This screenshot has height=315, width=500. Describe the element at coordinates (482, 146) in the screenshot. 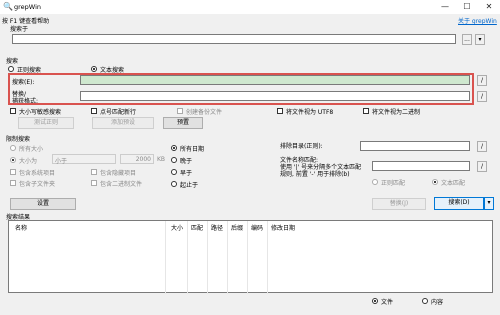

I see `exclude-regex-helper-button: /` at that location.